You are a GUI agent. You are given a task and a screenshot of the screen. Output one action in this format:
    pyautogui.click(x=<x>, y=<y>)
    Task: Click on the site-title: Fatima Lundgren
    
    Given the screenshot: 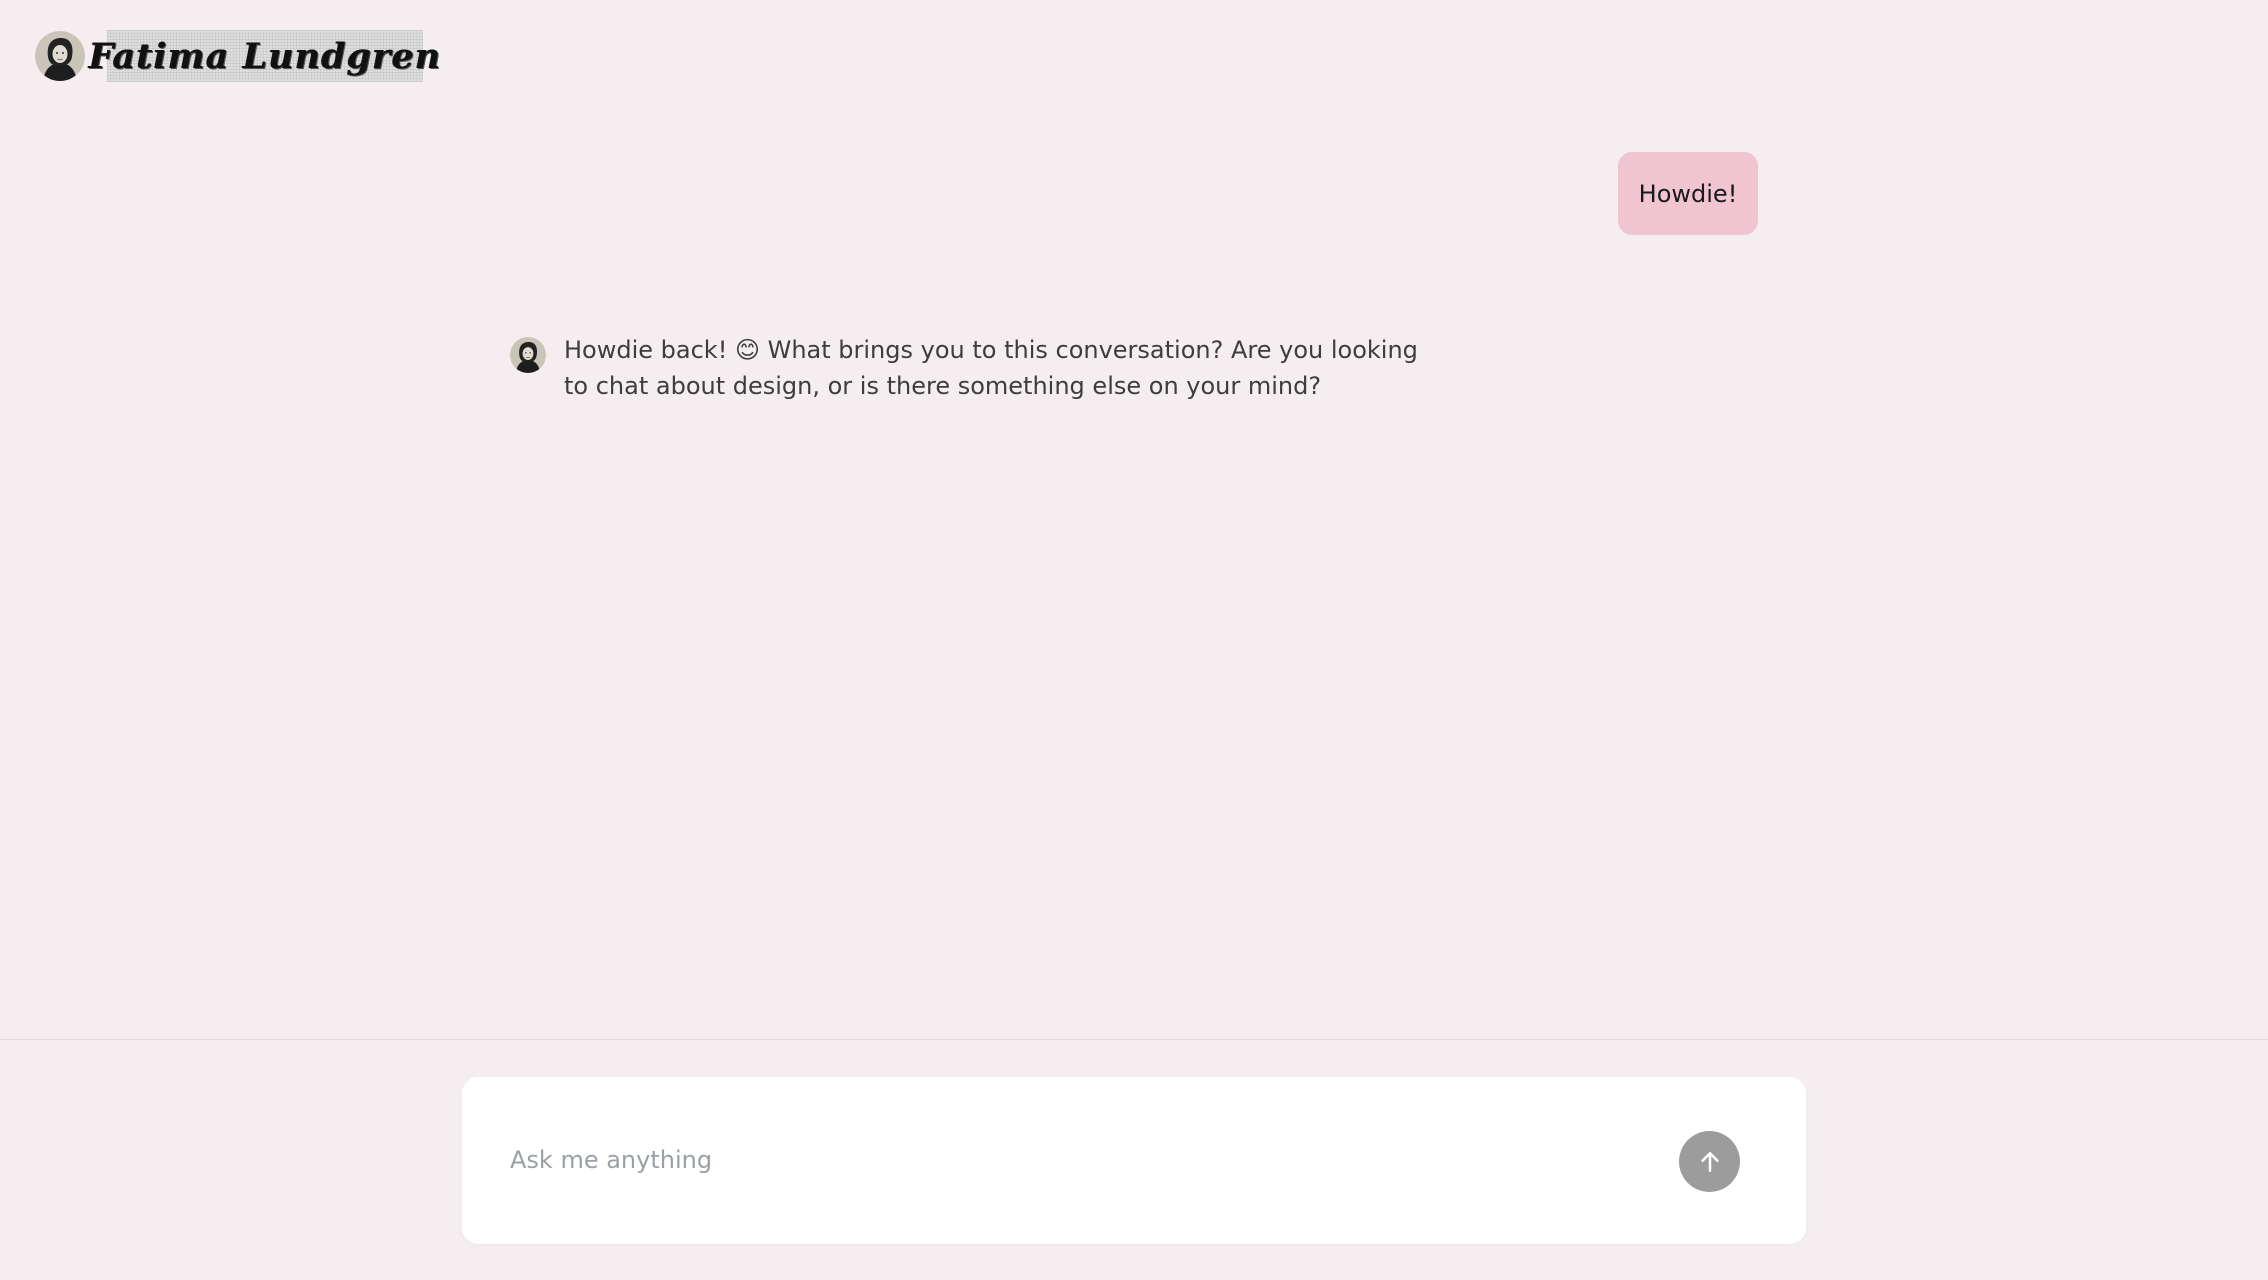 What is the action you would take?
    pyautogui.click(x=264, y=56)
    